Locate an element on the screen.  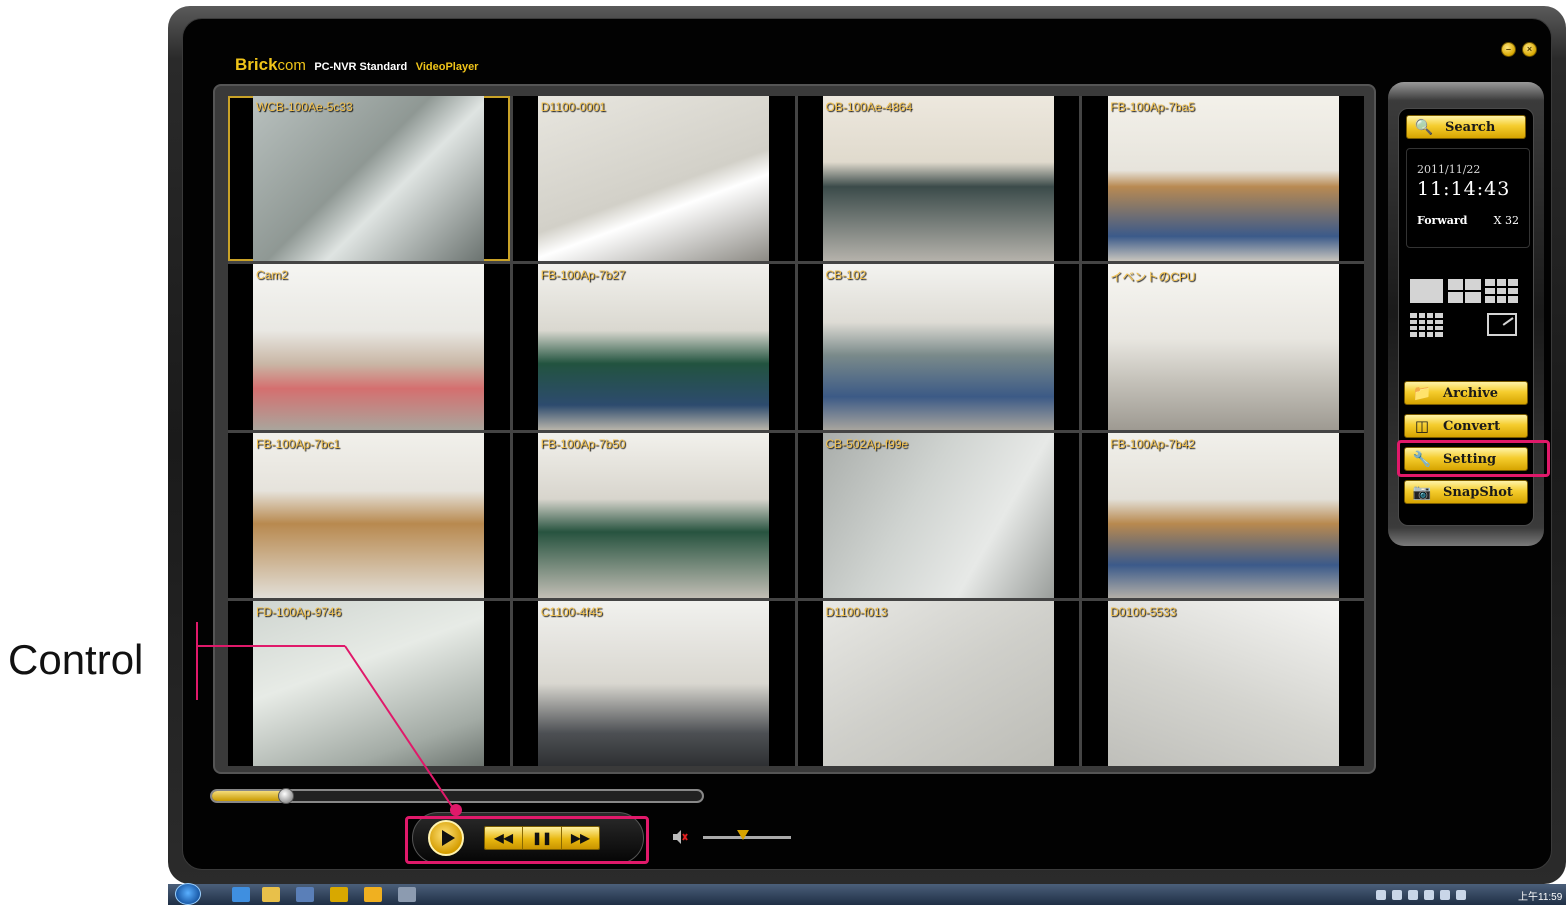
browser-taskbar-icon is located at coordinates (241, 894).